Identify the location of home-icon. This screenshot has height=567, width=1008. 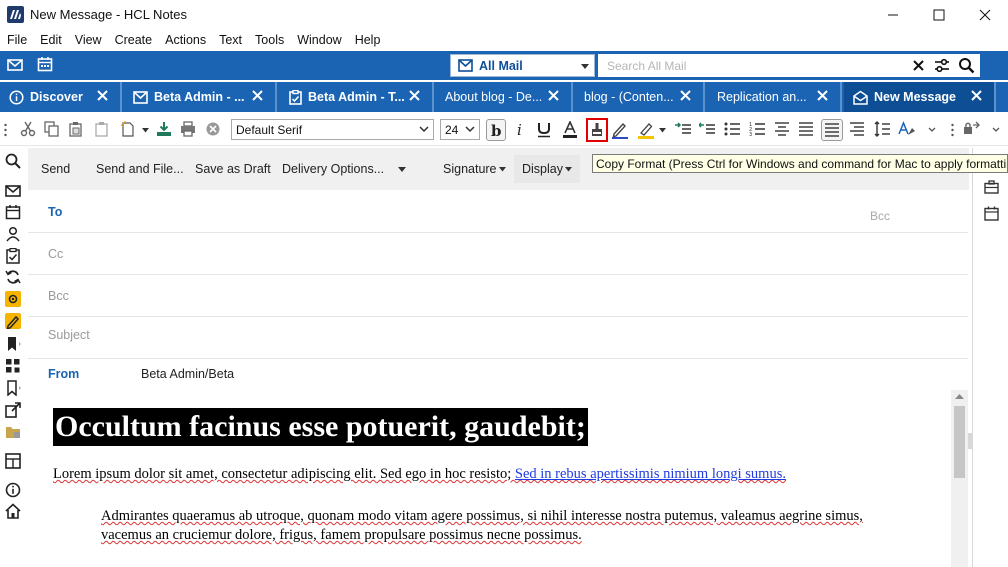
(13, 511).